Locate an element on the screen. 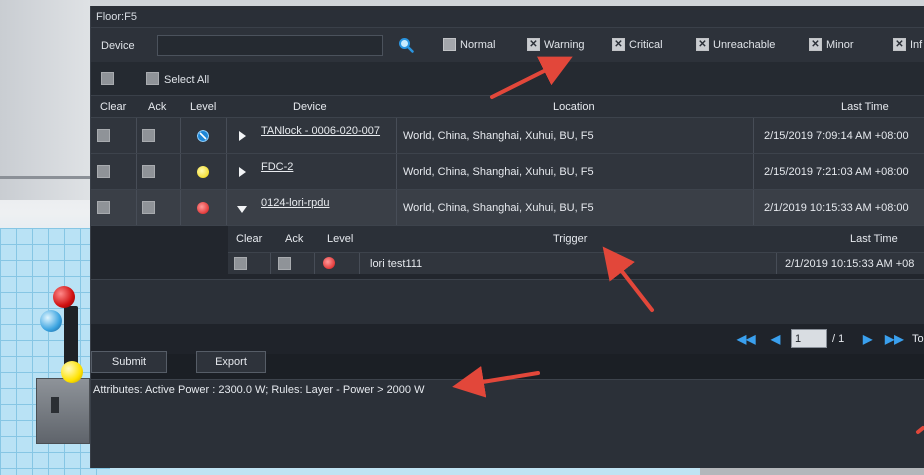 Image resolution: width=924 pixels, height=475 pixels. last-time-cell: 2/15/2019 7:21:03 AM +08:00 is located at coordinates (836, 172).